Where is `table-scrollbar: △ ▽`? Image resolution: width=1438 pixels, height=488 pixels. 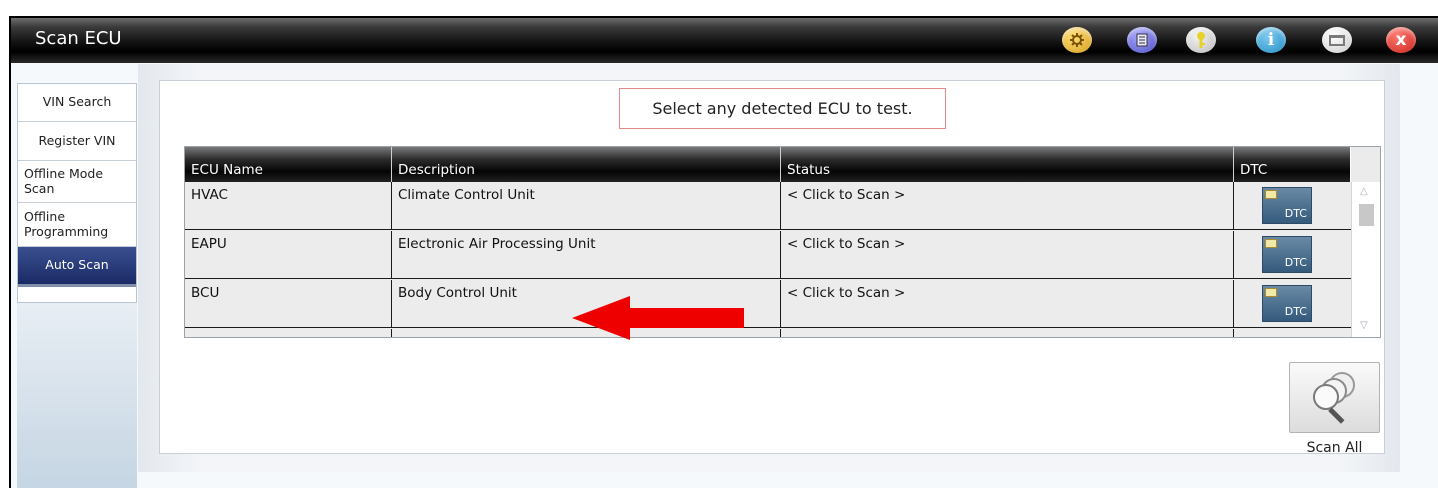
table-scrollbar: △ ▽ is located at coordinates (1365, 259).